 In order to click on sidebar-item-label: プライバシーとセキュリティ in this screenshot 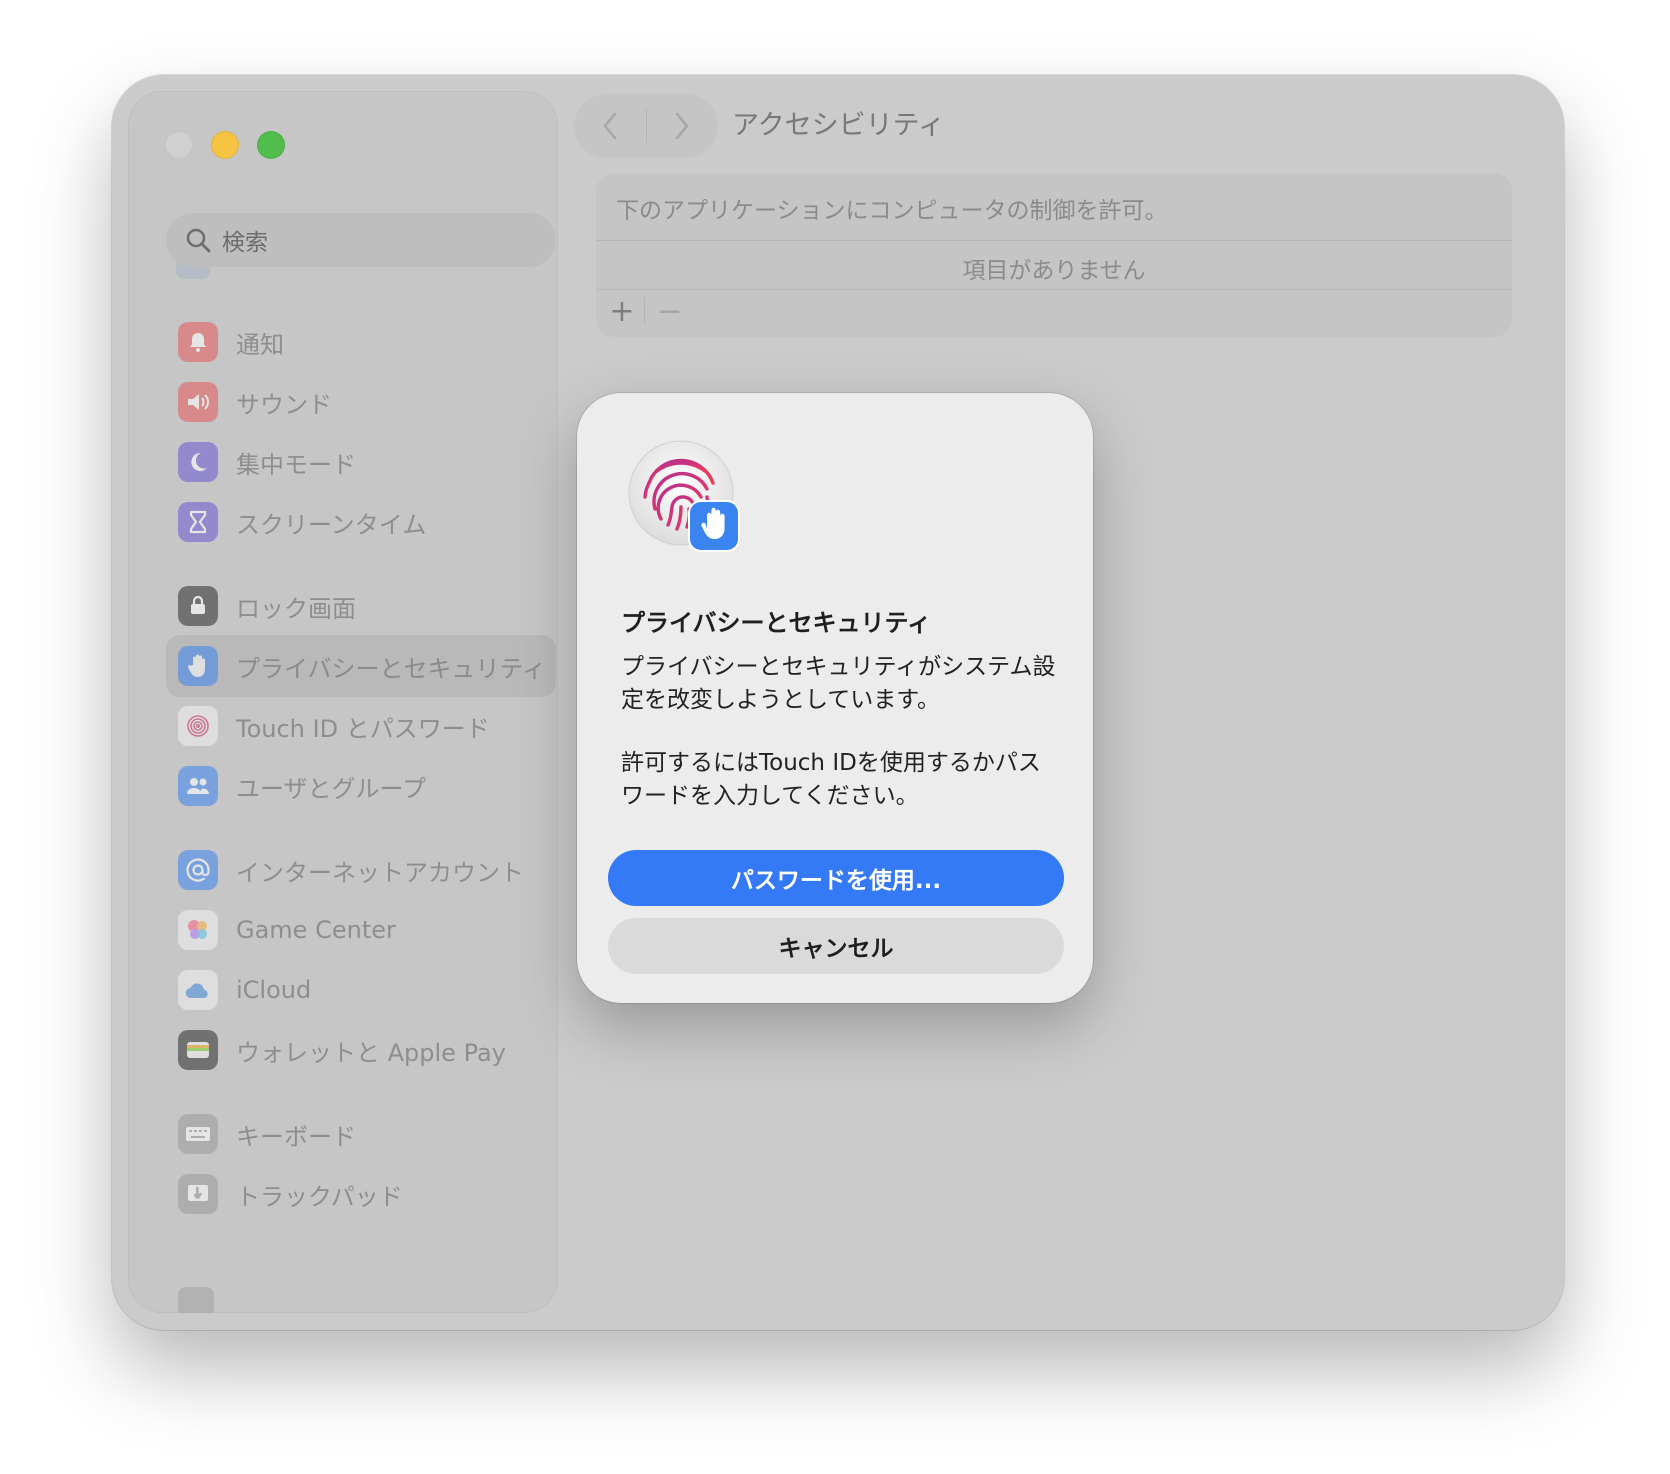, I will do `click(391, 668)`.